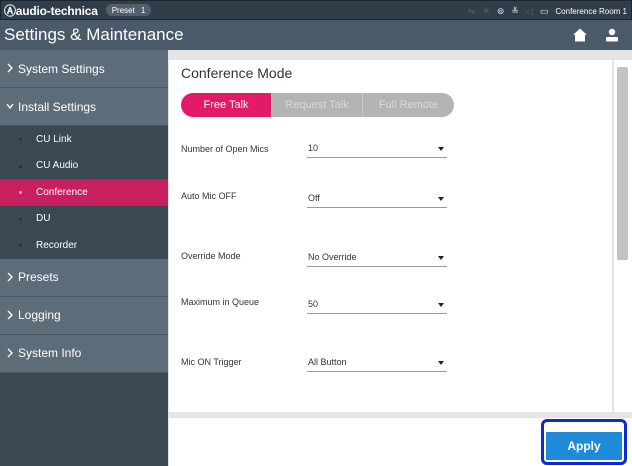 This screenshot has height=466, width=632. What do you see at coordinates (39, 315) in the screenshot?
I see `sidebar-item-label: Logging` at bounding box center [39, 315].